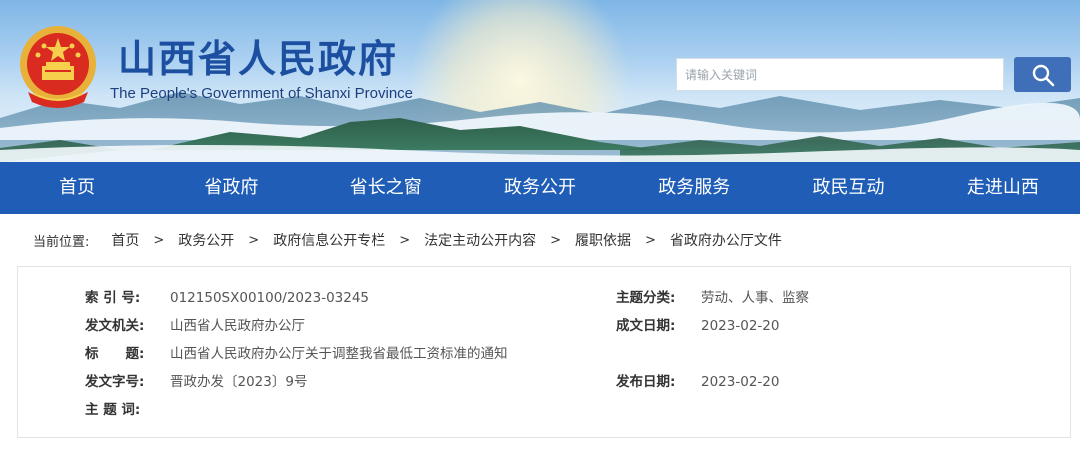 The image size is (1080, 453). What do you see at coordinates (329, 240) in the screenshot?
I see `breadcrumb-item-info-column: 政府信息公开专栏` at bounding box center [329, 240].